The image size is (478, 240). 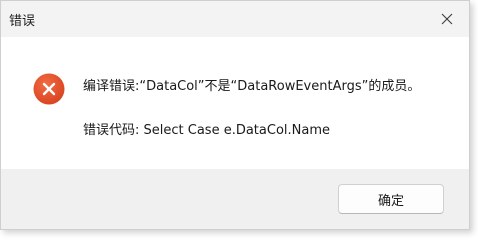 What do you see at coordinates (252, 86) in the screenshot?
I see `error-message: 编译错误:“DataCol”不是“DataRowEventArgs”的成员。` at bounding box center [252, 86].